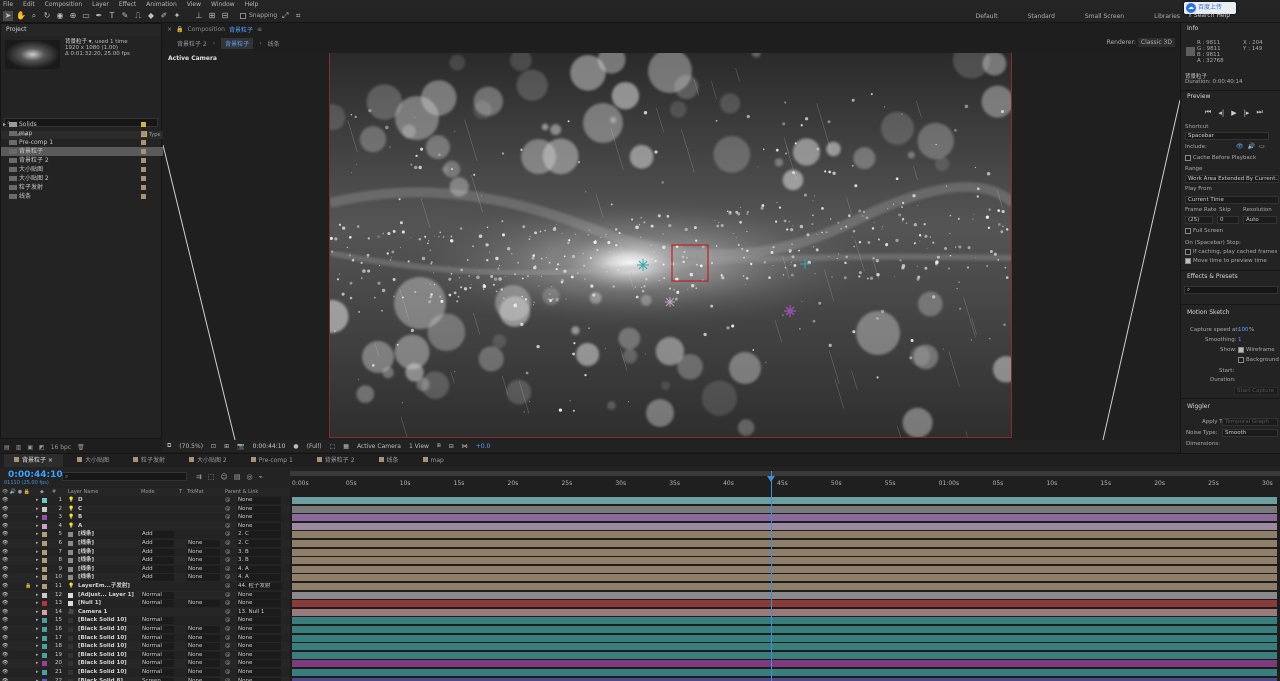 This screenshot has width=1280, height=681. Describe the element at coordinates (1209, 16) in the screenshot. I see `search-help-field: ⌕ Search Help` at that location.